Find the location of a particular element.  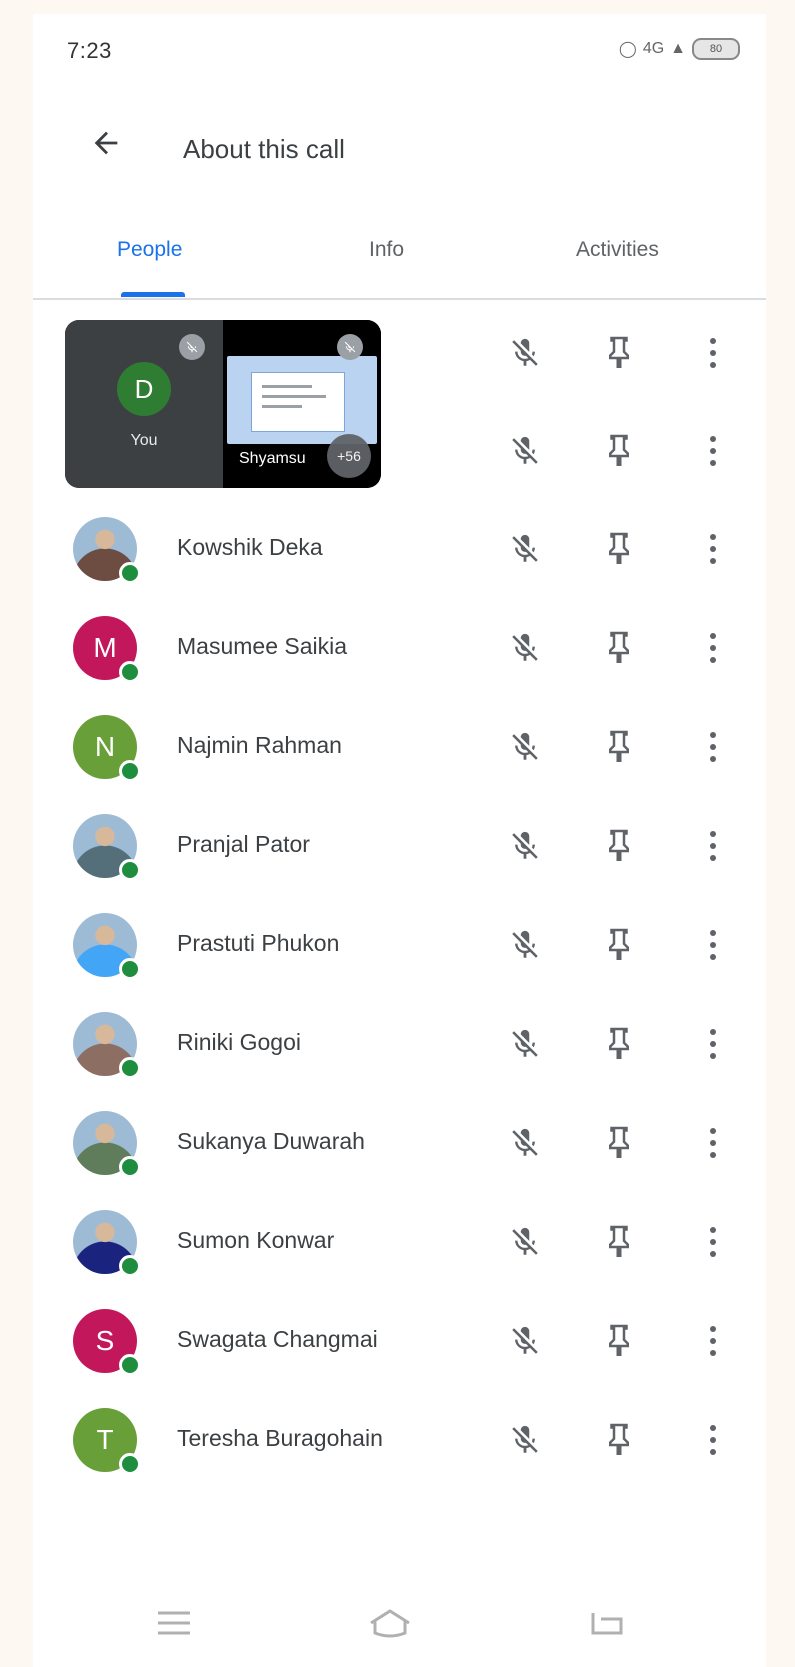

more-participants-badge: +56 is located at coordinates (349, 456).